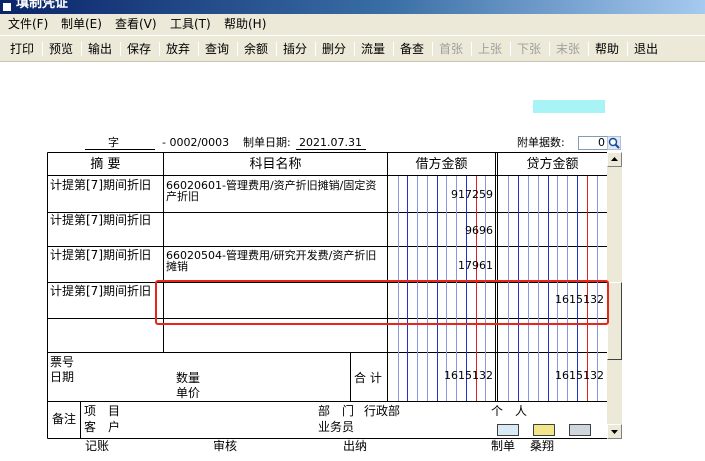 This screenshot has height=461, width=705. I want to click on insert-entry-button: 插分, so click(295, 49).